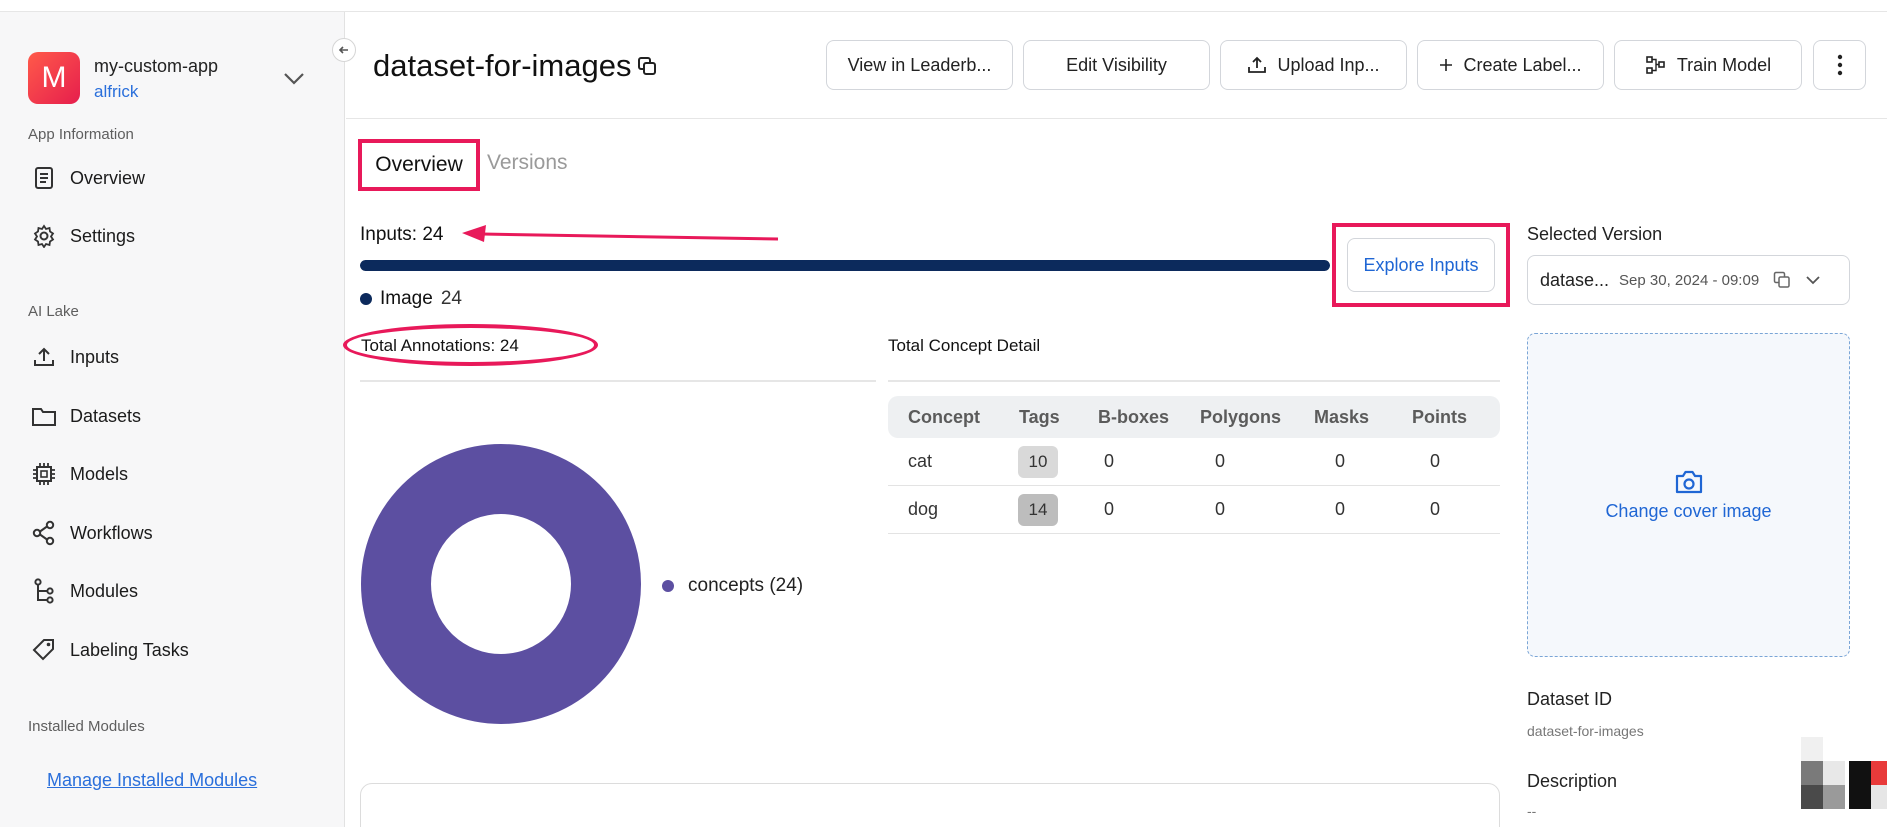 Image resolution: width=1887 pixels, height=827 pixels. What do you see at coordinates (944, 416) in the screenshot?
I see `column-header: Concept` at bounding box center [944, 416].